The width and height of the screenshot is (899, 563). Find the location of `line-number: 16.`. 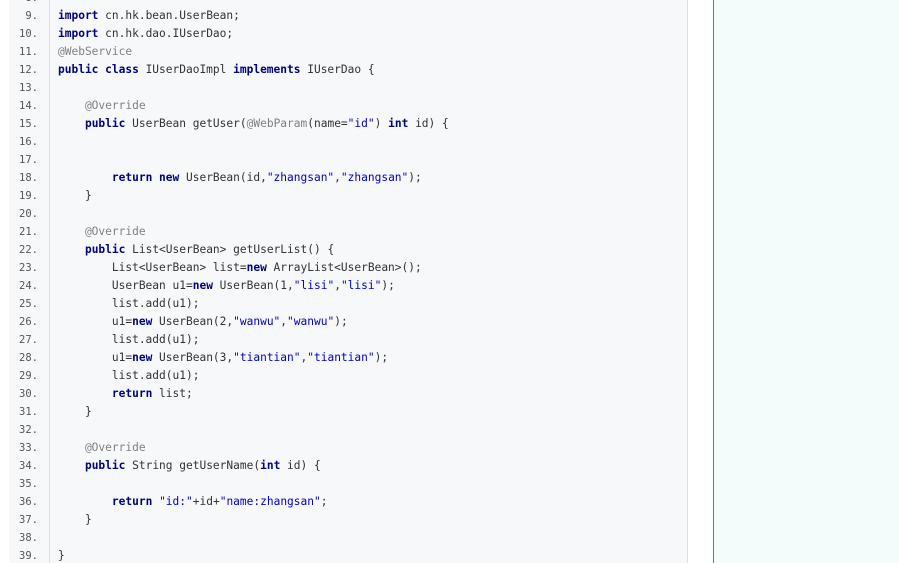

line-number: 16. is located at coordinates (28, 142).